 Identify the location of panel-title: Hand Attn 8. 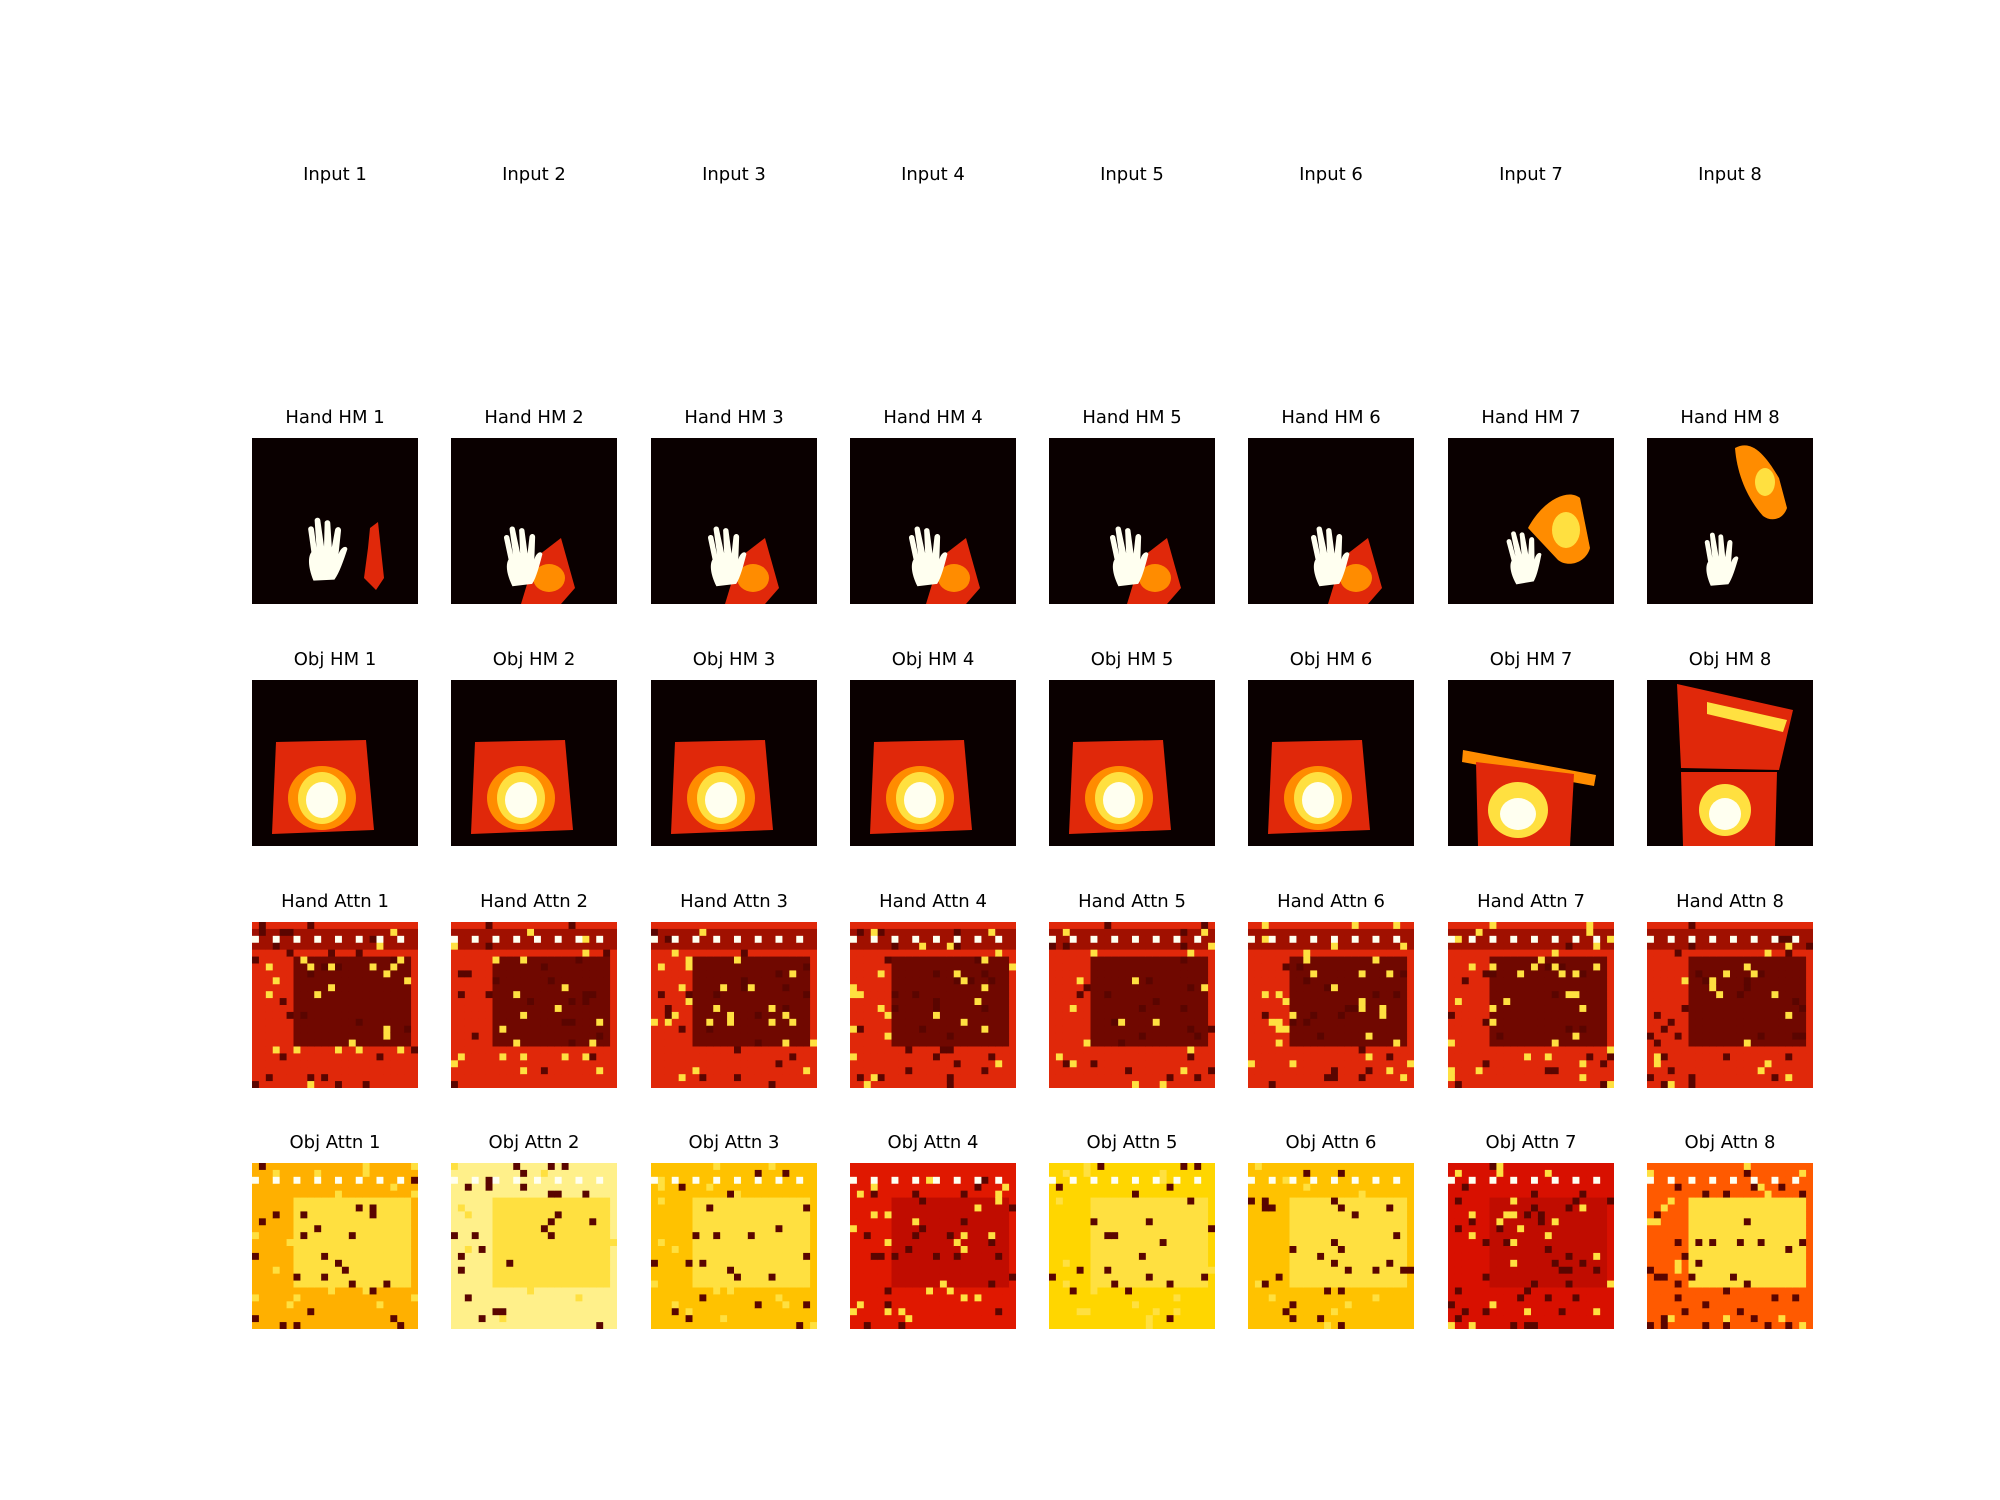
(1730, 901).